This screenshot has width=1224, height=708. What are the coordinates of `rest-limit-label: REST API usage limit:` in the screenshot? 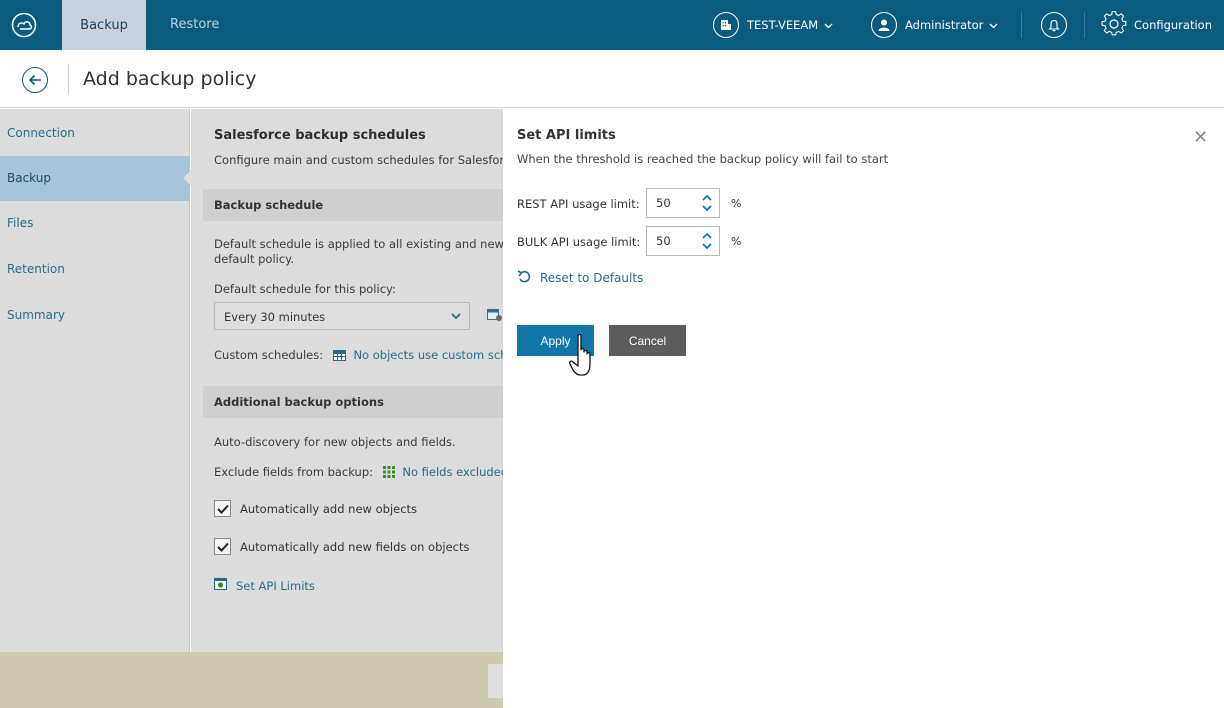 It's located at (578, 204).